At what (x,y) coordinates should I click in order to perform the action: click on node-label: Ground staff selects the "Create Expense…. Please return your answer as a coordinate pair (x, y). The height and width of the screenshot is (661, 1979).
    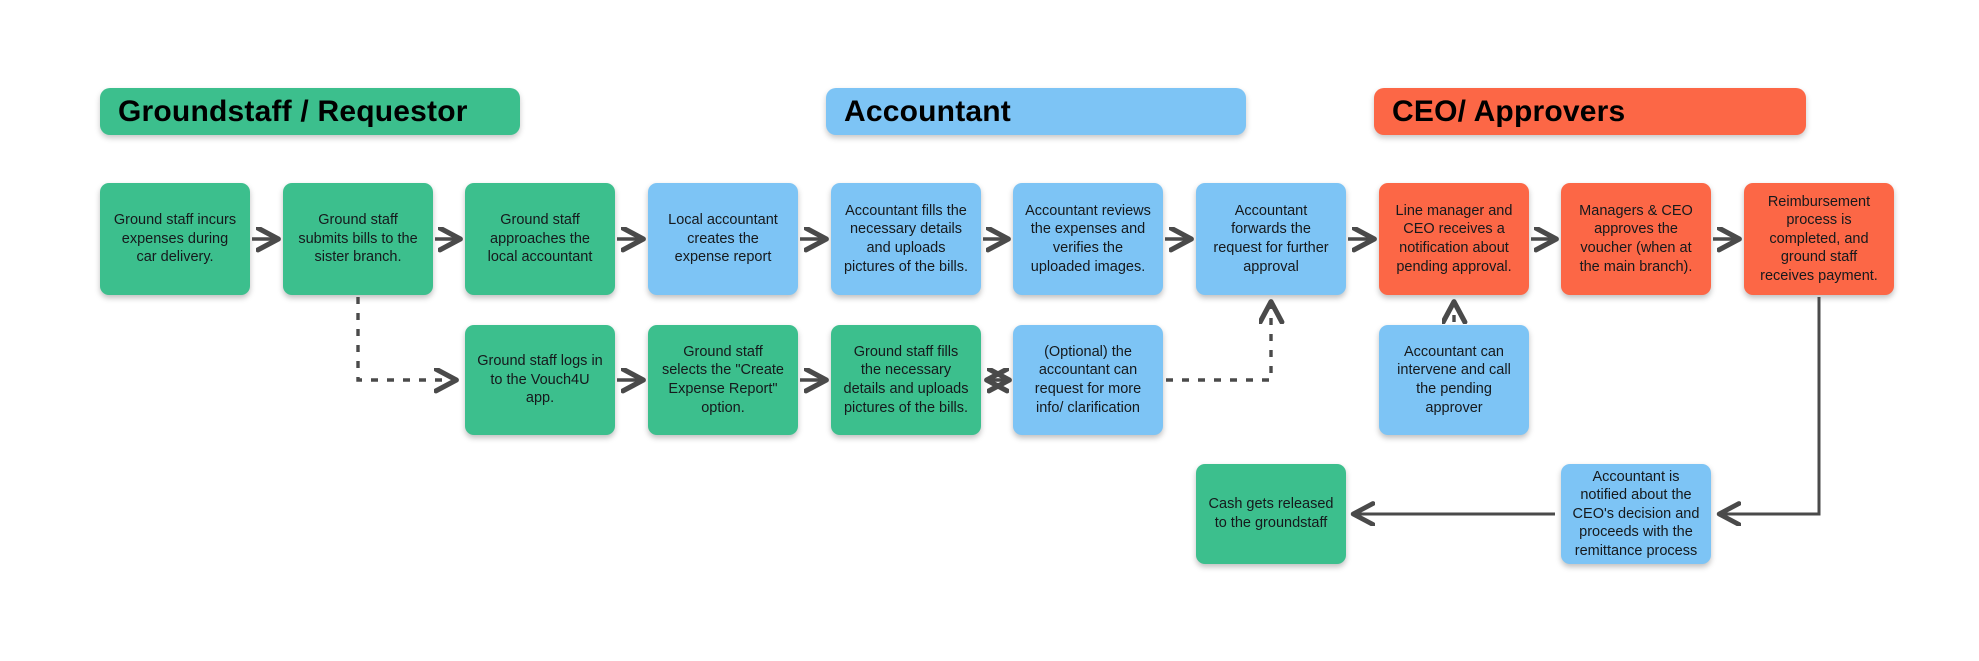
    Looking at the image, I should click on (722, 379).